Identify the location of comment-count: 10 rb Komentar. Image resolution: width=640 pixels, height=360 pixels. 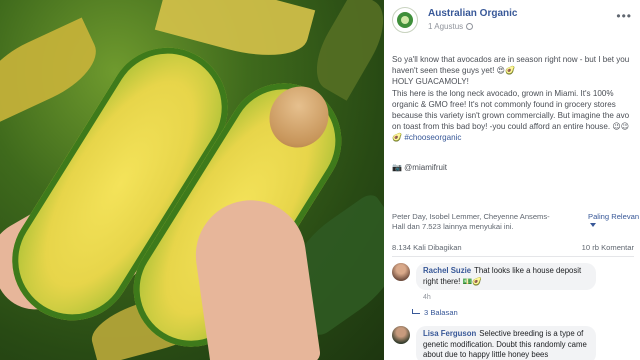
(608, 247).